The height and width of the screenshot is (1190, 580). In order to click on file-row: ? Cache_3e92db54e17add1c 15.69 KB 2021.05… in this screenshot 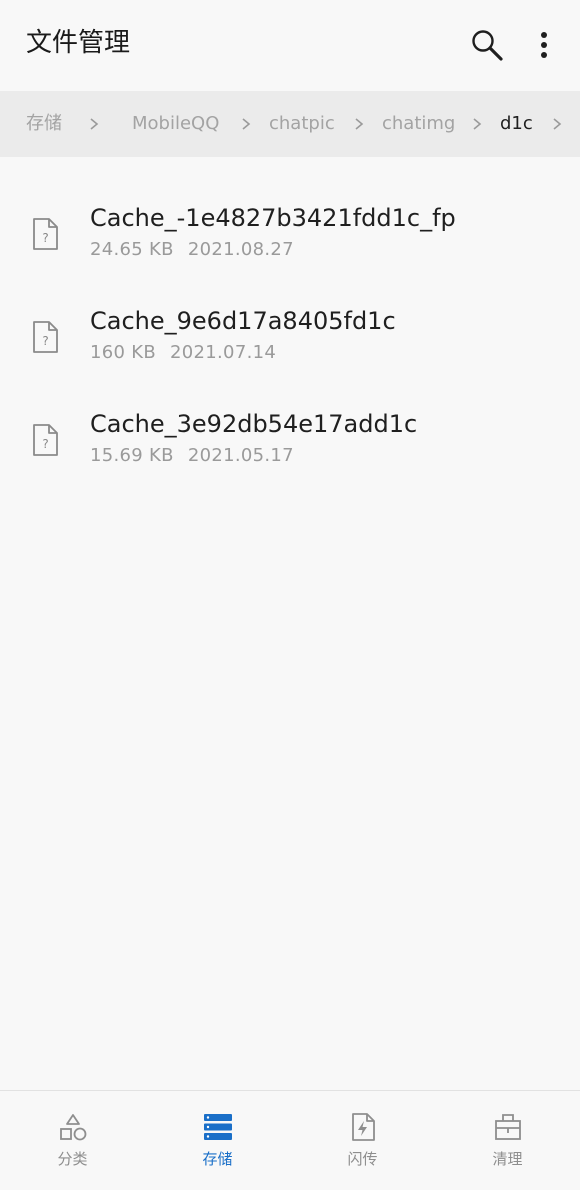, I will do `click(290, 439)`.